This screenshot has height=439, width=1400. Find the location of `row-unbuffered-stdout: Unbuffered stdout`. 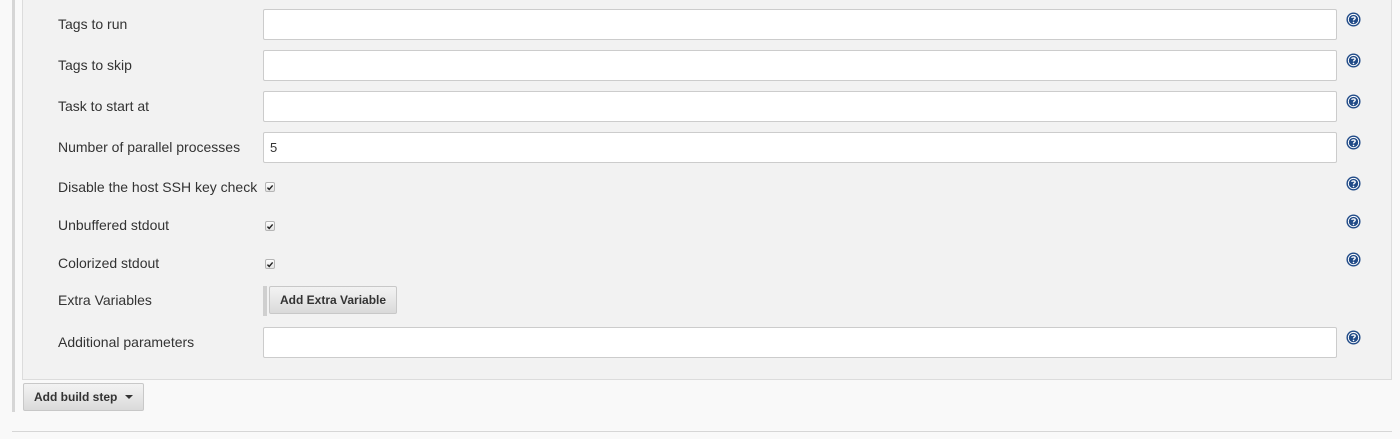

row-unbuffered-stdout: Unbuffered stdout is located at coordinates (708, 225).